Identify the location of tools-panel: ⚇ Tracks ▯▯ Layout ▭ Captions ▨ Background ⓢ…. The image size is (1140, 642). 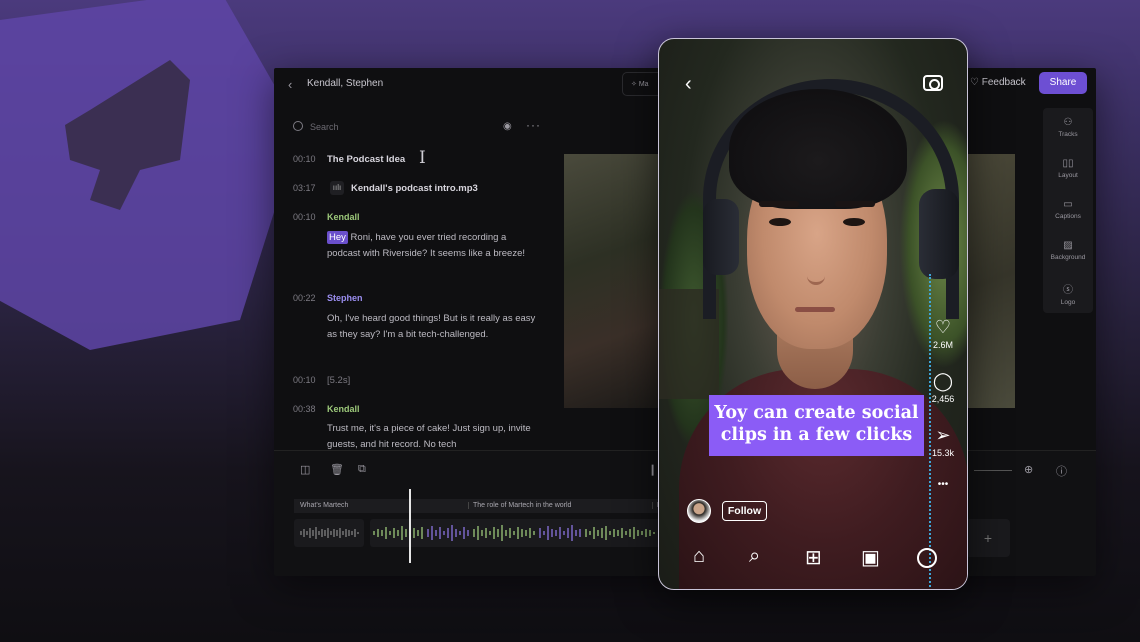
(1068, 210).